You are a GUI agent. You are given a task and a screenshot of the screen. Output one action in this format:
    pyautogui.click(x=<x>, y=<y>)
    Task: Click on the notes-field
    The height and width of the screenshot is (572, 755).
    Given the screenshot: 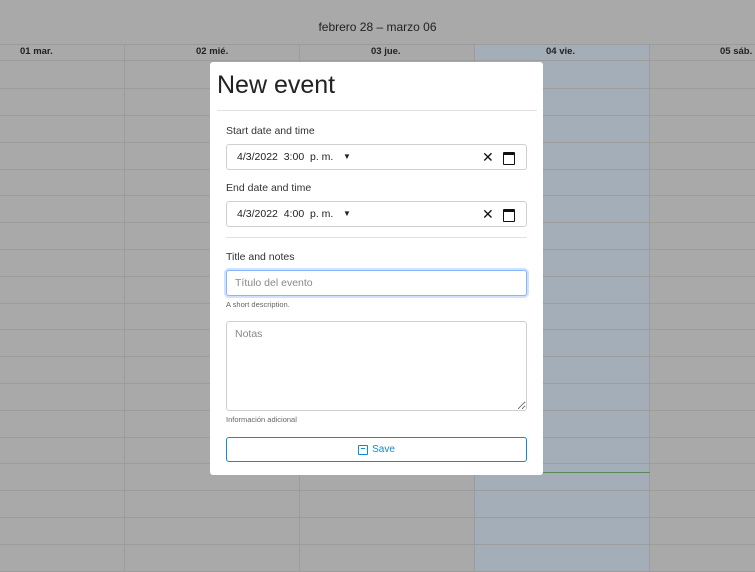 What is the action you would take?
    pyautogui.click(x=376, y=366)
    